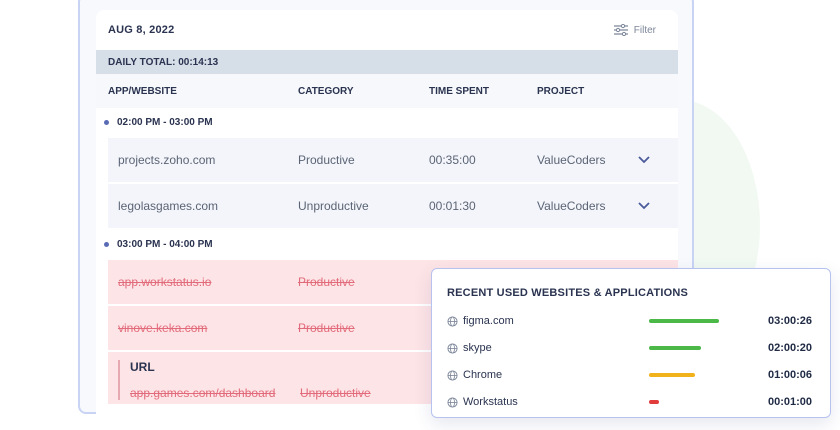 The image size is (840, 430). Describe the element at coordinates (632, 402) in the screenshot. I see `recent-app-row: Workstatus 00:01:00` at that location.